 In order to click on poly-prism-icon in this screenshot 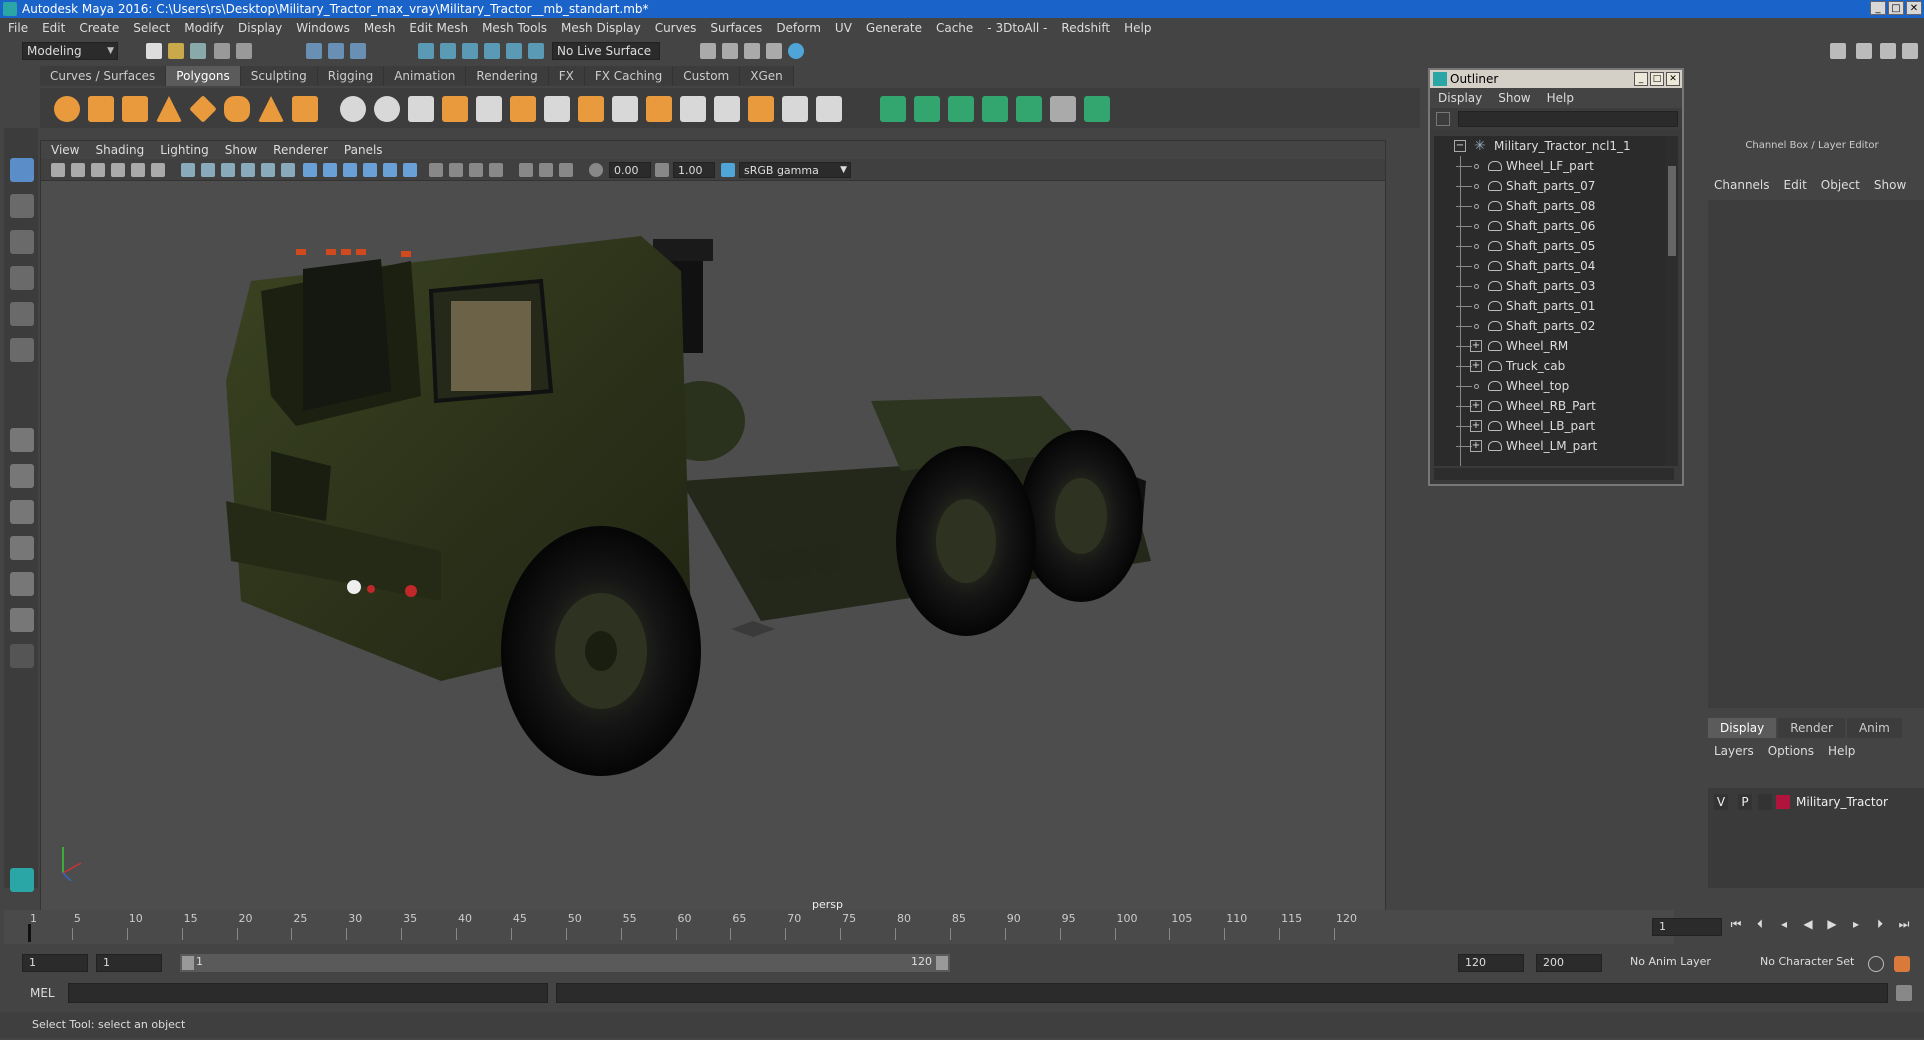, I will do `click(271, 109)`.